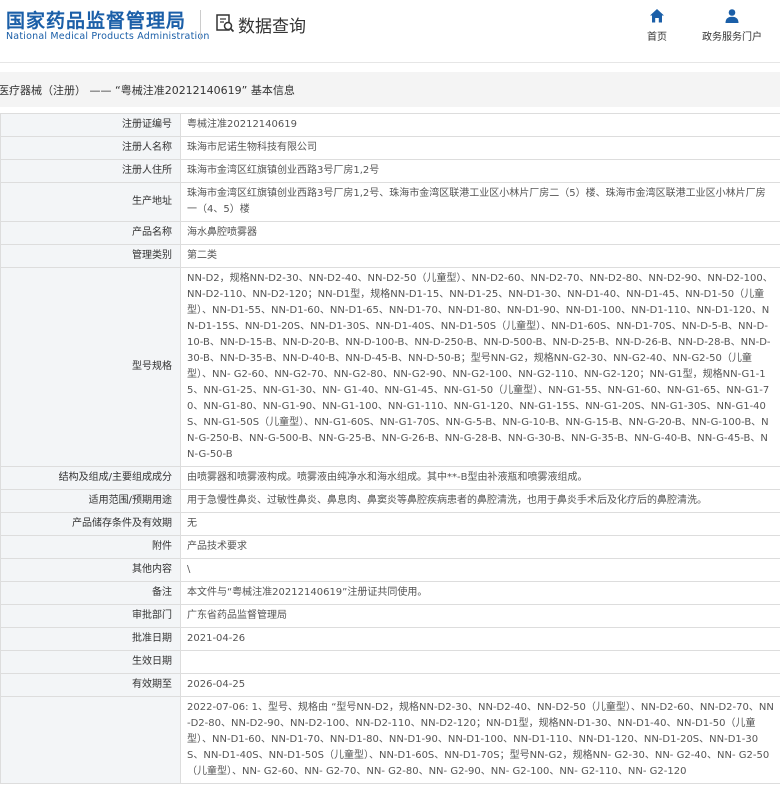 The image size is (780, 802). Describe the element at coordinates (480, 616) in the screenshot. I see `field-value: 广东省药品监督管理局` at that location.